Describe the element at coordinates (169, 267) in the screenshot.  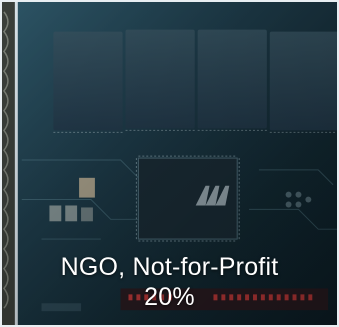
I see `tile-label: NGO, Not-for-Profit` at that location.